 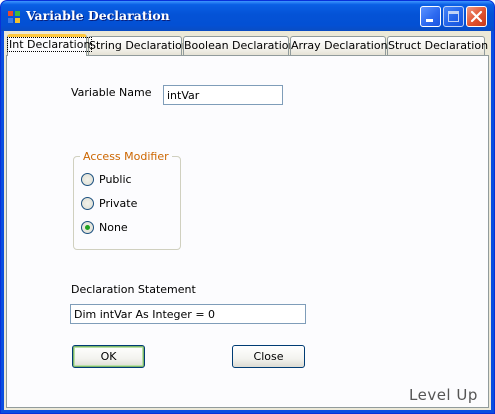 What do you see at coordinates (14, 16) in the screenshot?
I see `app-window-icon` at bounding box center [14, 16].